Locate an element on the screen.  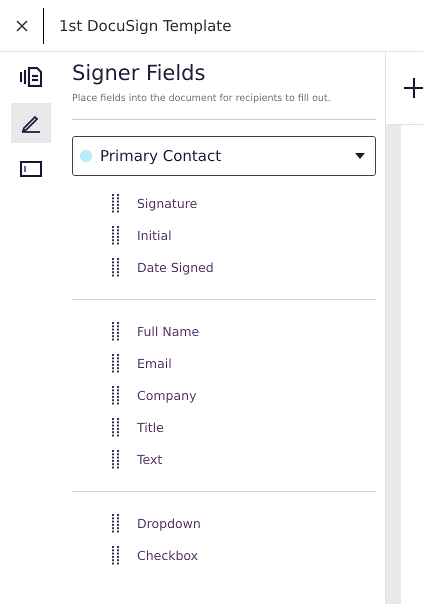
field-item: Company is located at coordinates (134, 395).